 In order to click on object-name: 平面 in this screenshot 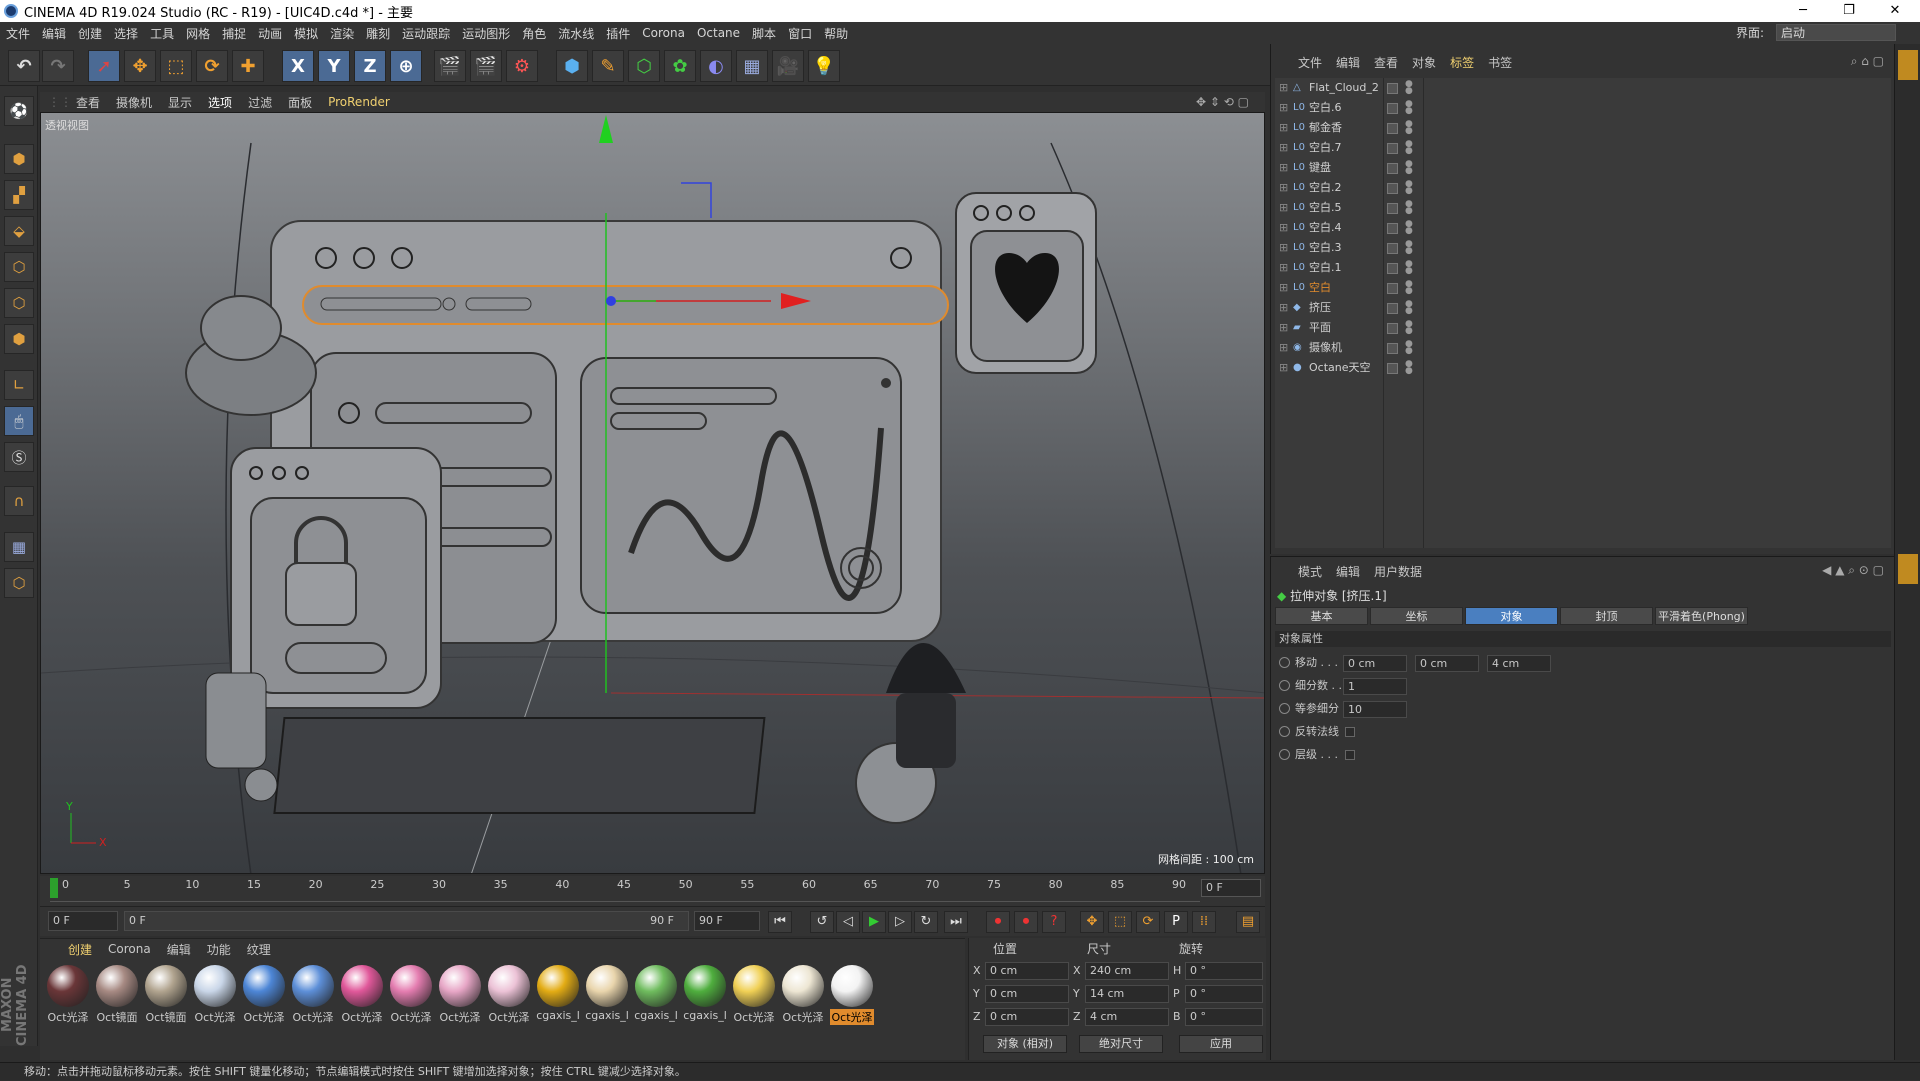, I will do `click(1320, 328)`.